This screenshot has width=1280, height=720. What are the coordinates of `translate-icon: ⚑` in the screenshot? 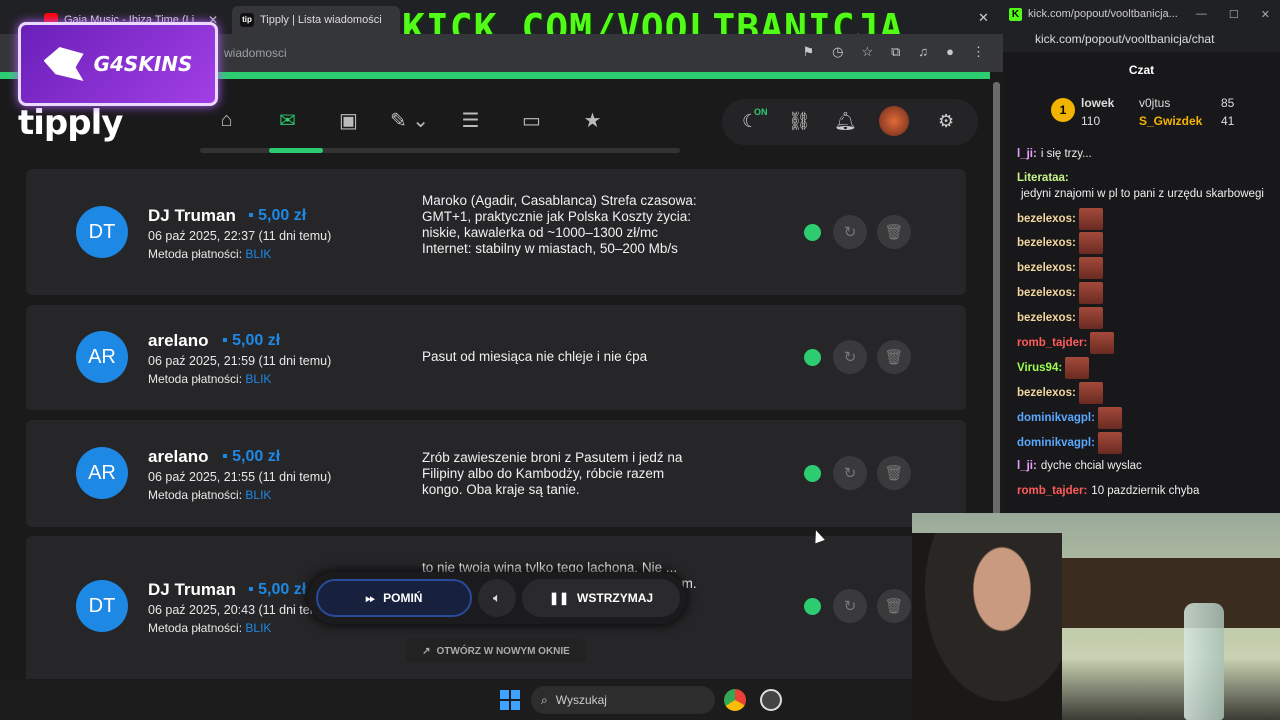 It's located at (808, 52).